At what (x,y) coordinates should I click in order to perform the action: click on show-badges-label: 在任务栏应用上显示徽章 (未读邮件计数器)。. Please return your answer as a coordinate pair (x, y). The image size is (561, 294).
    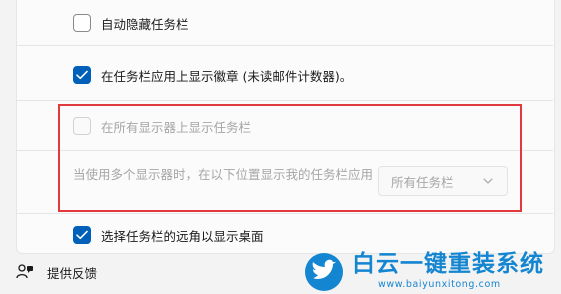
    Looking at the image, I should click on (227, 76).